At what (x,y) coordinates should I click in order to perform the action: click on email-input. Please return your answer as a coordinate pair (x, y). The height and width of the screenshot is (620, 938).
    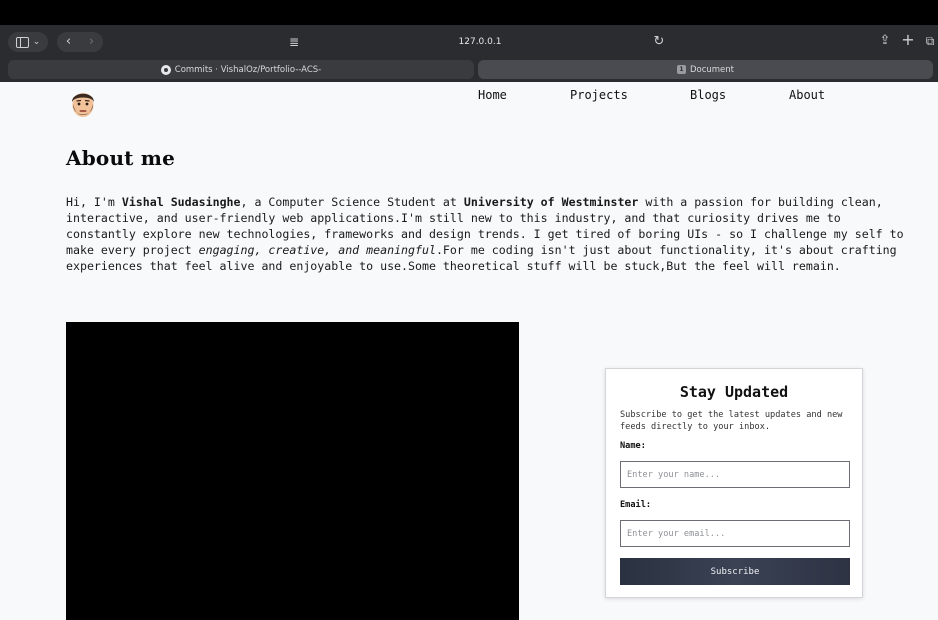
    Looking at the image, I should click on (735, 533).